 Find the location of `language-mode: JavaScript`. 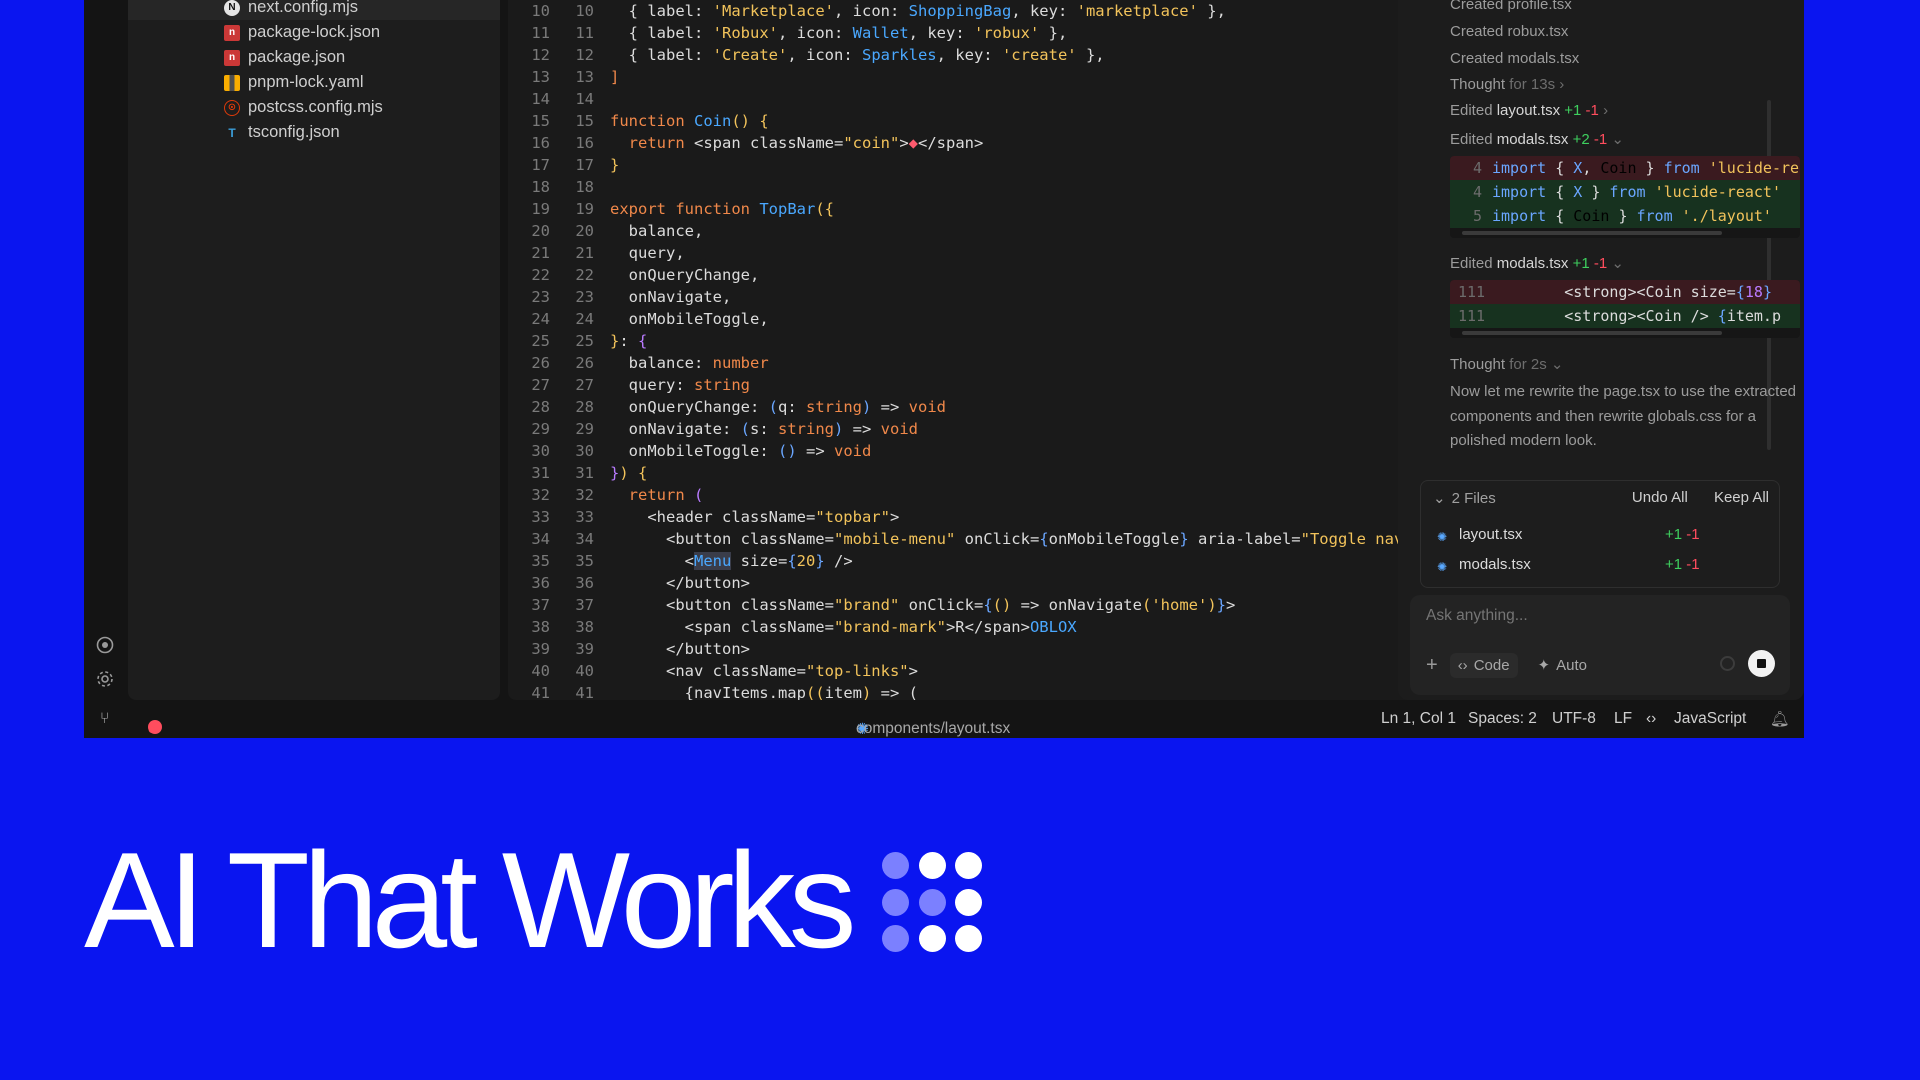

language-mode: JavaScript is located at coordinates (1710, 719).